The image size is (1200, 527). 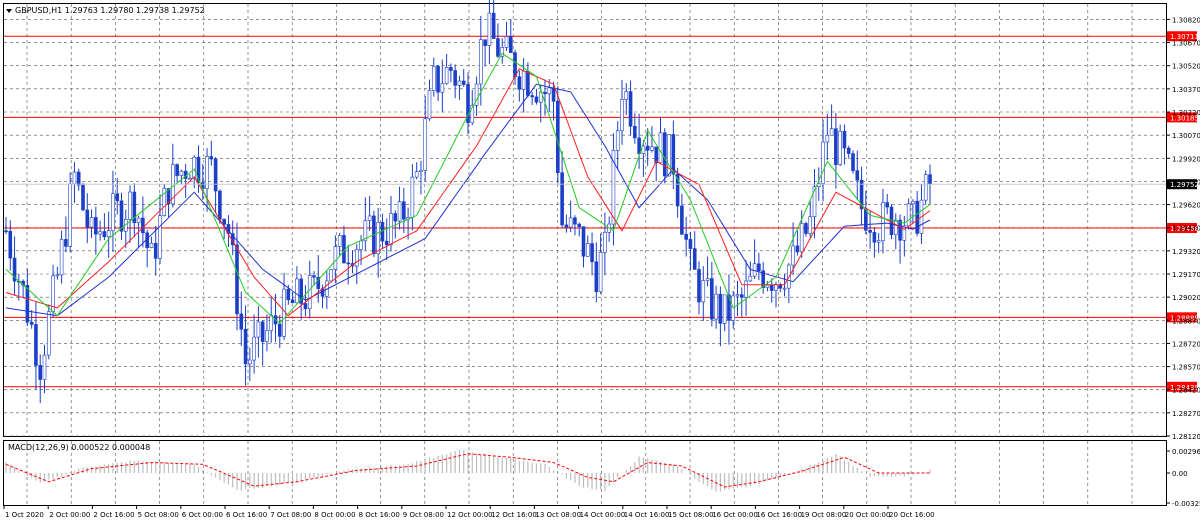 I want to click on price-tick-label: 1.28420, so click(x=1186, y=391).